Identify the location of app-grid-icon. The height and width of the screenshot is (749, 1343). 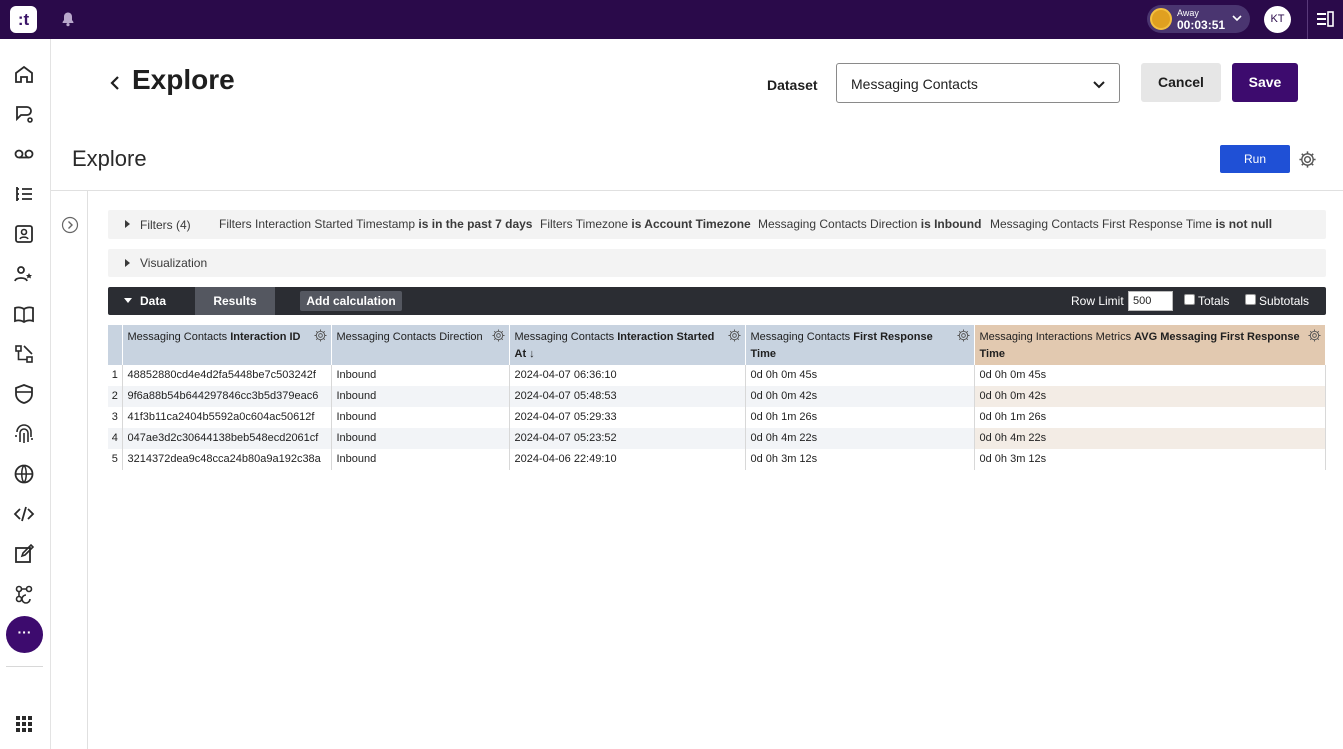
(24, 724).